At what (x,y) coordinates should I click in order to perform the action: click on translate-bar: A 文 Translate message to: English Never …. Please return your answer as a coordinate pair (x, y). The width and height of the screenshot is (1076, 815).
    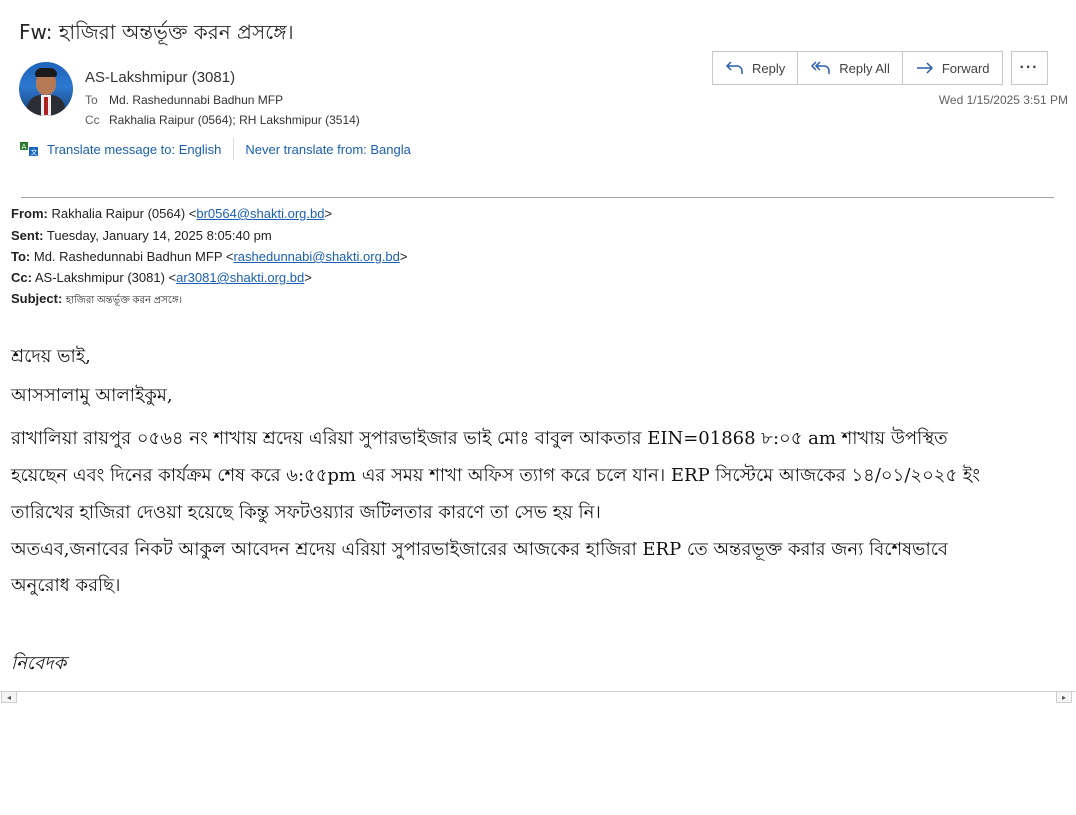
    Looking at the image, I should click on (215, 149).